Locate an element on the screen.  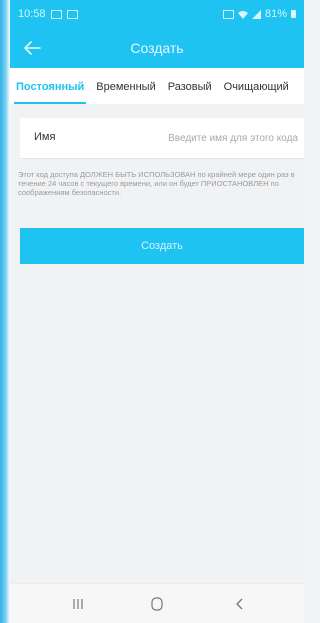
name-field-row: Имя is located at coordinates (162, 138).